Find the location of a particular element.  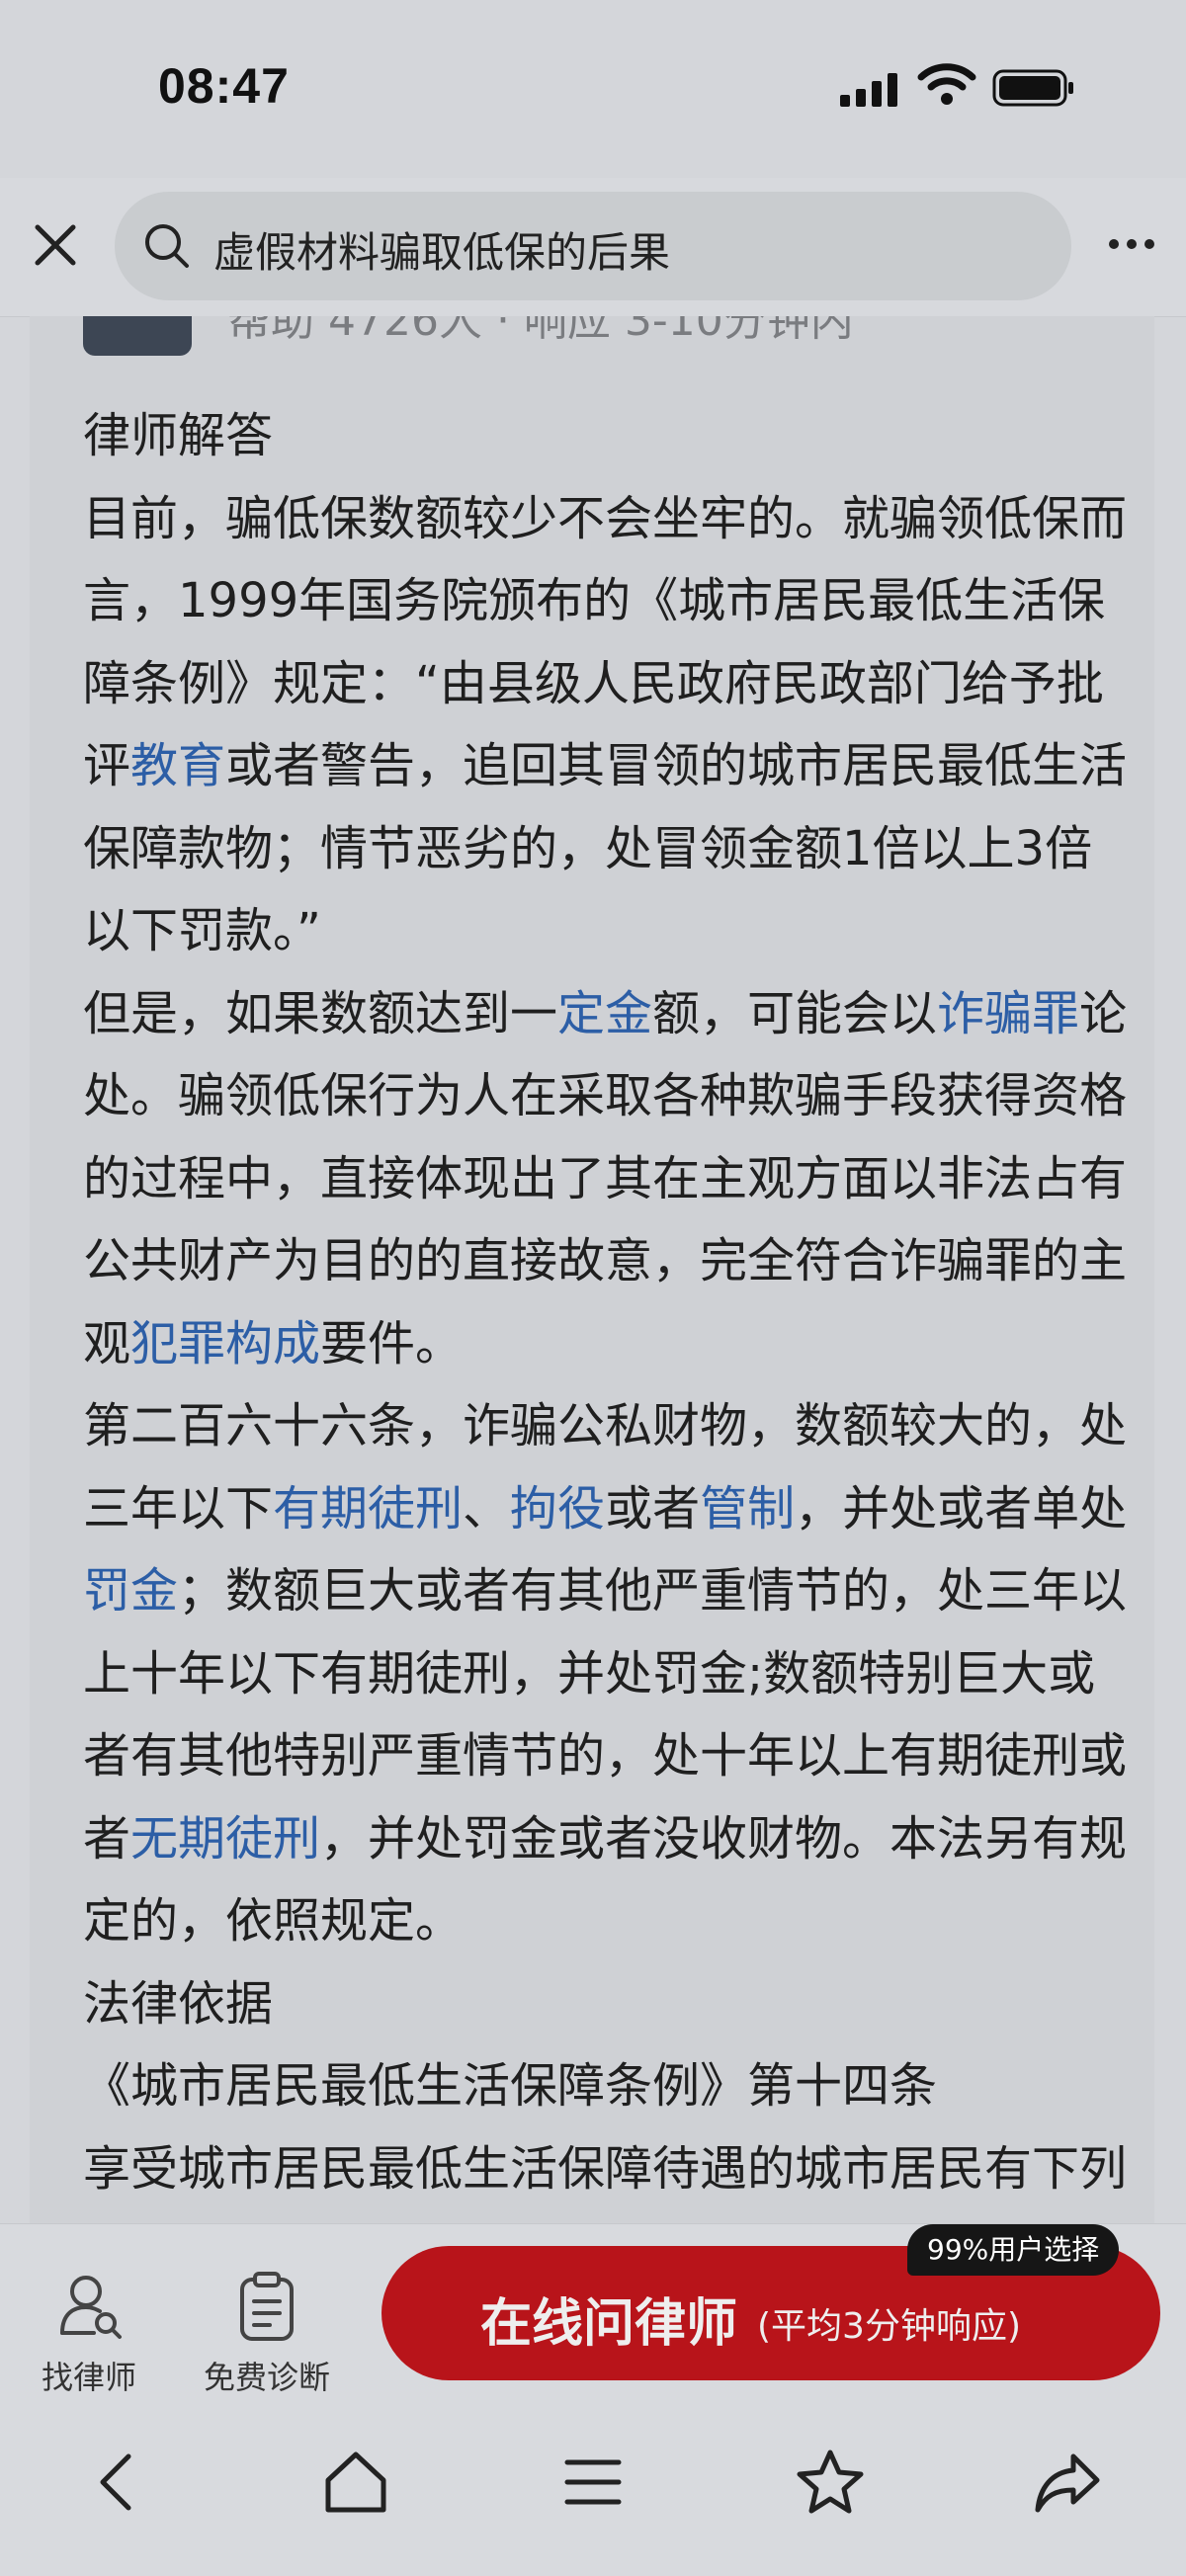

free-diagnosis-button: 免费诊断 is located at coordinates (267, 2314).